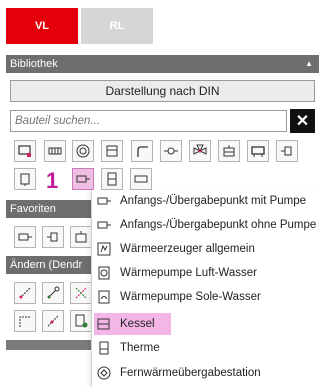 The image size is (323, 387). I want to click on menu-item-label: Anfangs-/Übergabepunkt ohne Pumpe, so click(218, 225).